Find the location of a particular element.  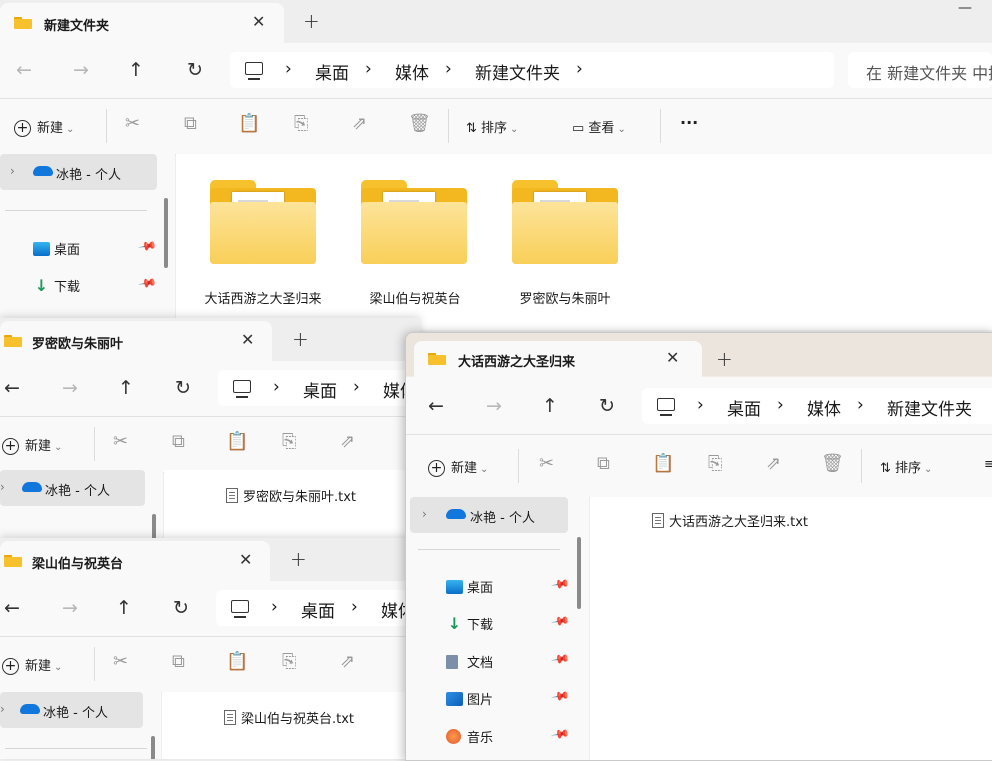

text-file-item: 大话西游之大圣归来.txt is located at coordinates (730, 520).